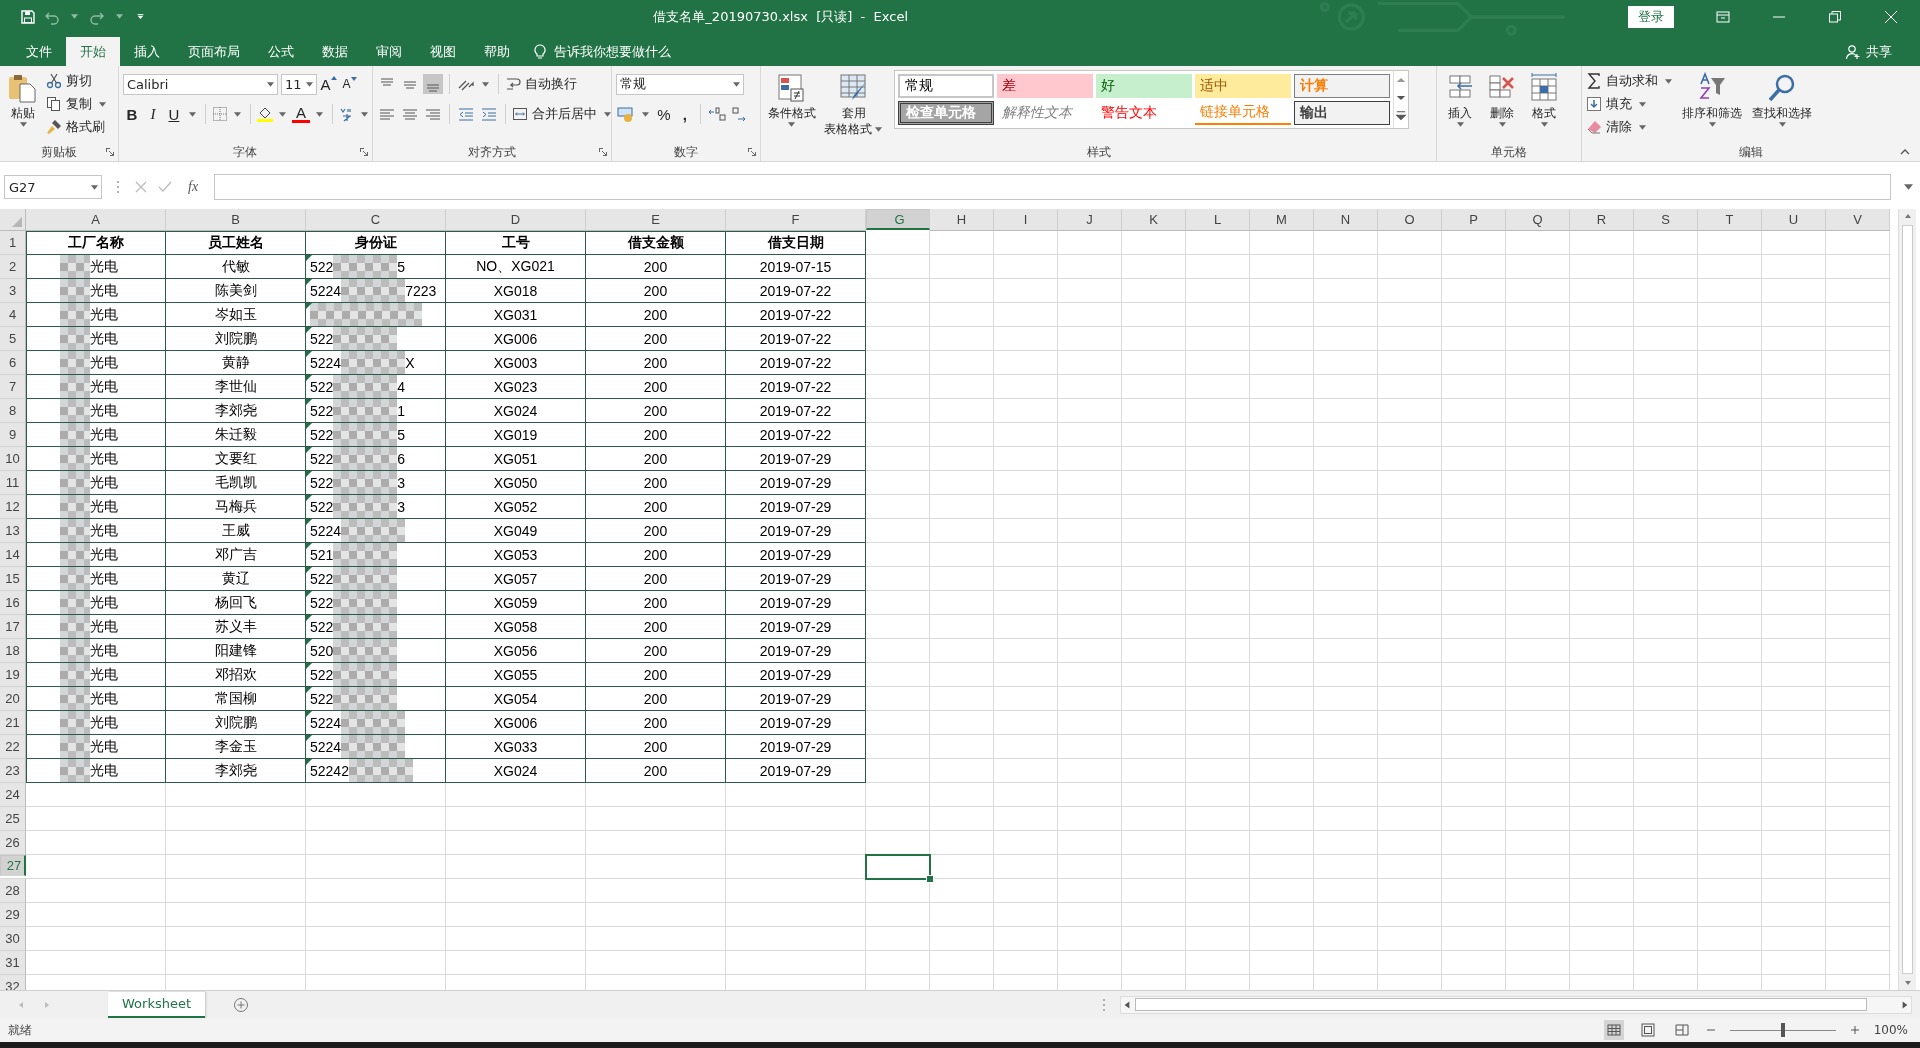 This screenshot has width=1920, height=1048. Describe the element at coordinates (663, 114) in the screenshot. I see `percent-button: %` at that location.